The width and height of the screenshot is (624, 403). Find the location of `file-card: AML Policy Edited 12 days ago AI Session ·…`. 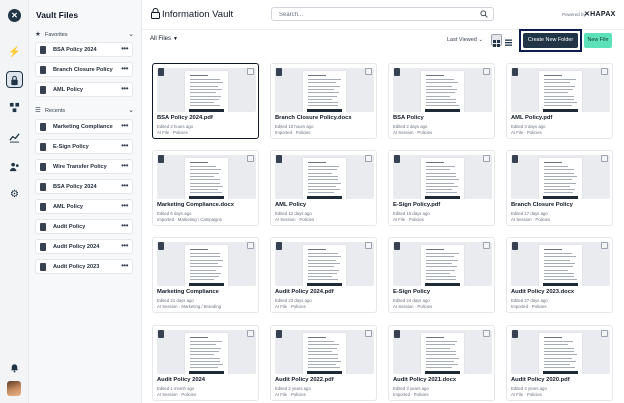

file-card: AML Policy Edited 12 days ago AI Session ·… is located at coordinates (323, 188).